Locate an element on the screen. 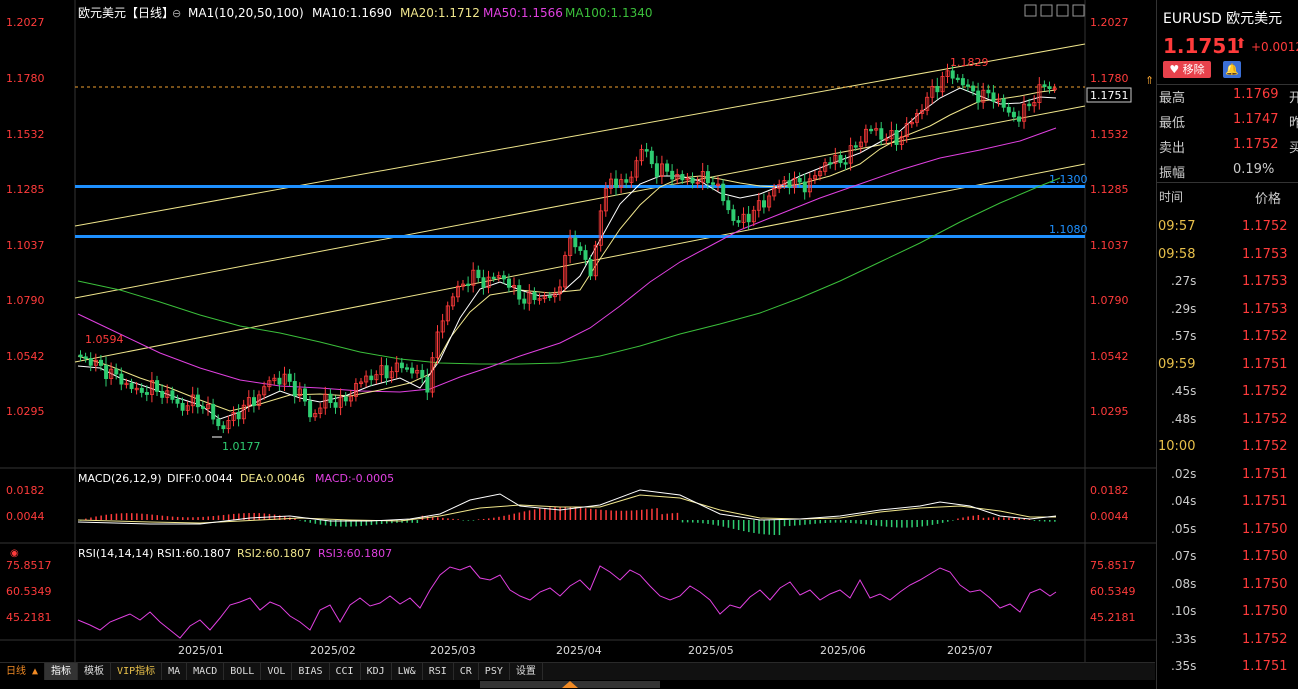 The width and height of the screenshot is (1298, 689). tab-3: MA is located at coordinates (175, 672).